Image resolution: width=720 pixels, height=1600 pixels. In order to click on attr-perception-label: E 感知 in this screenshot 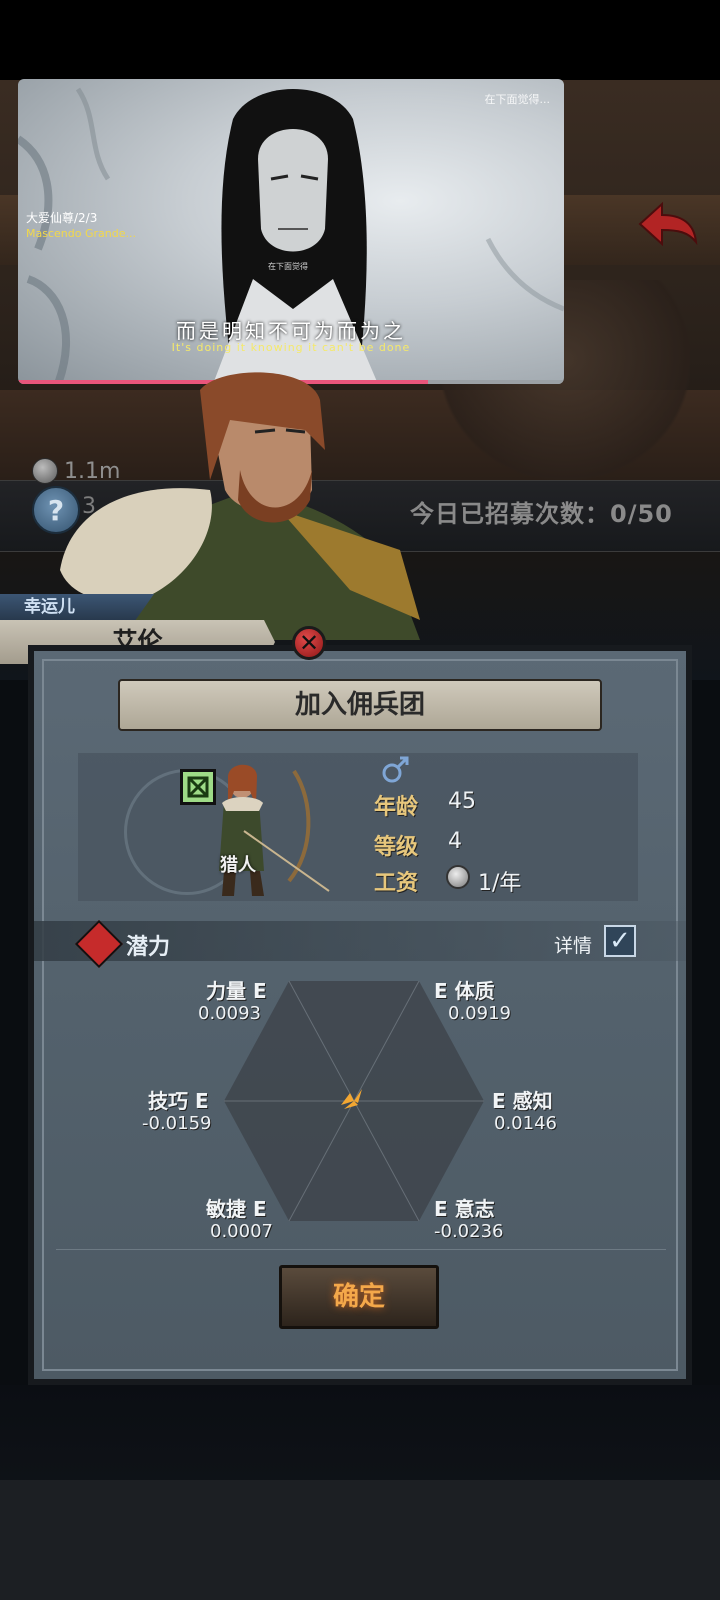, I will do `click(522, 1101)`.